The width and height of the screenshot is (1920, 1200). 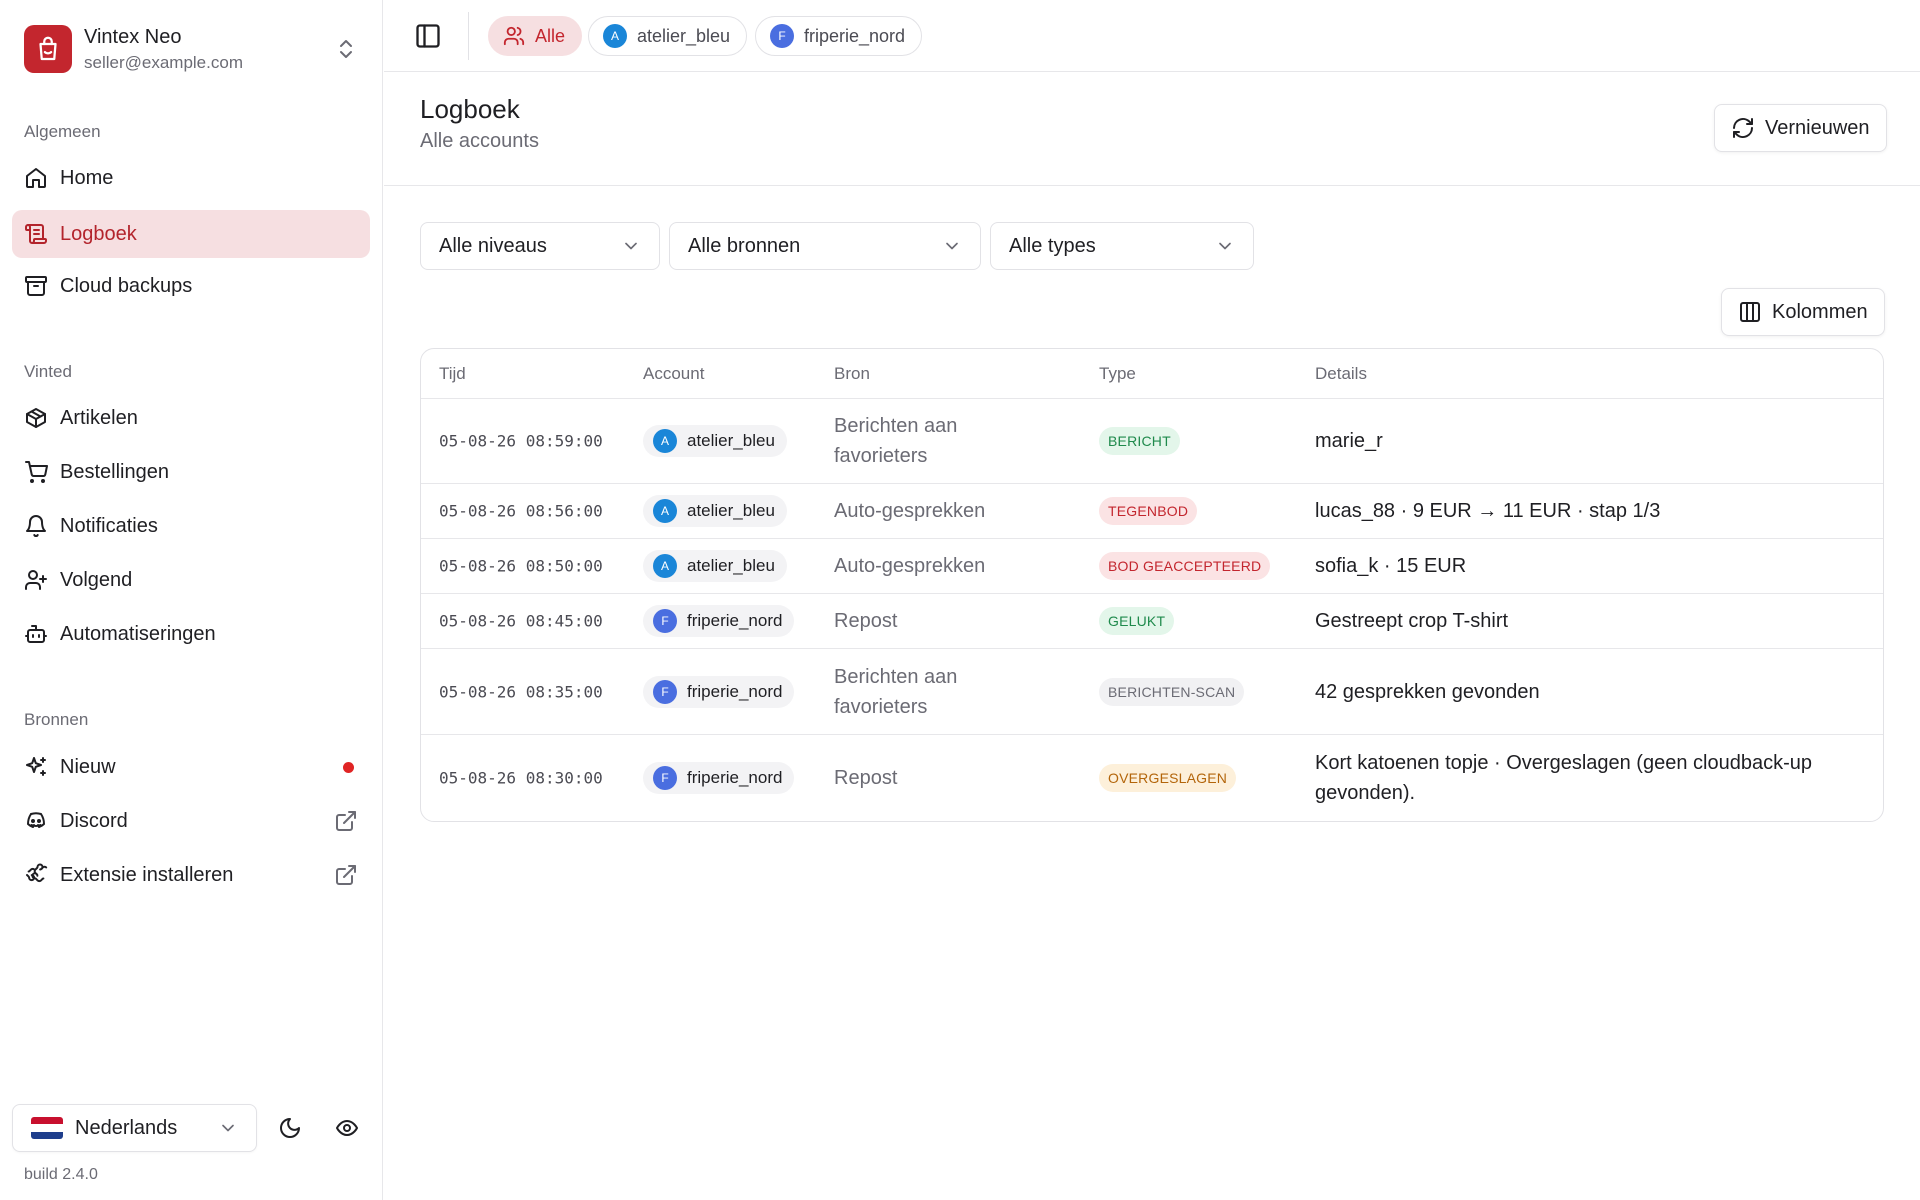 I want to click on refresh-label: Vernieuwen, so click(x=1817, y=127).